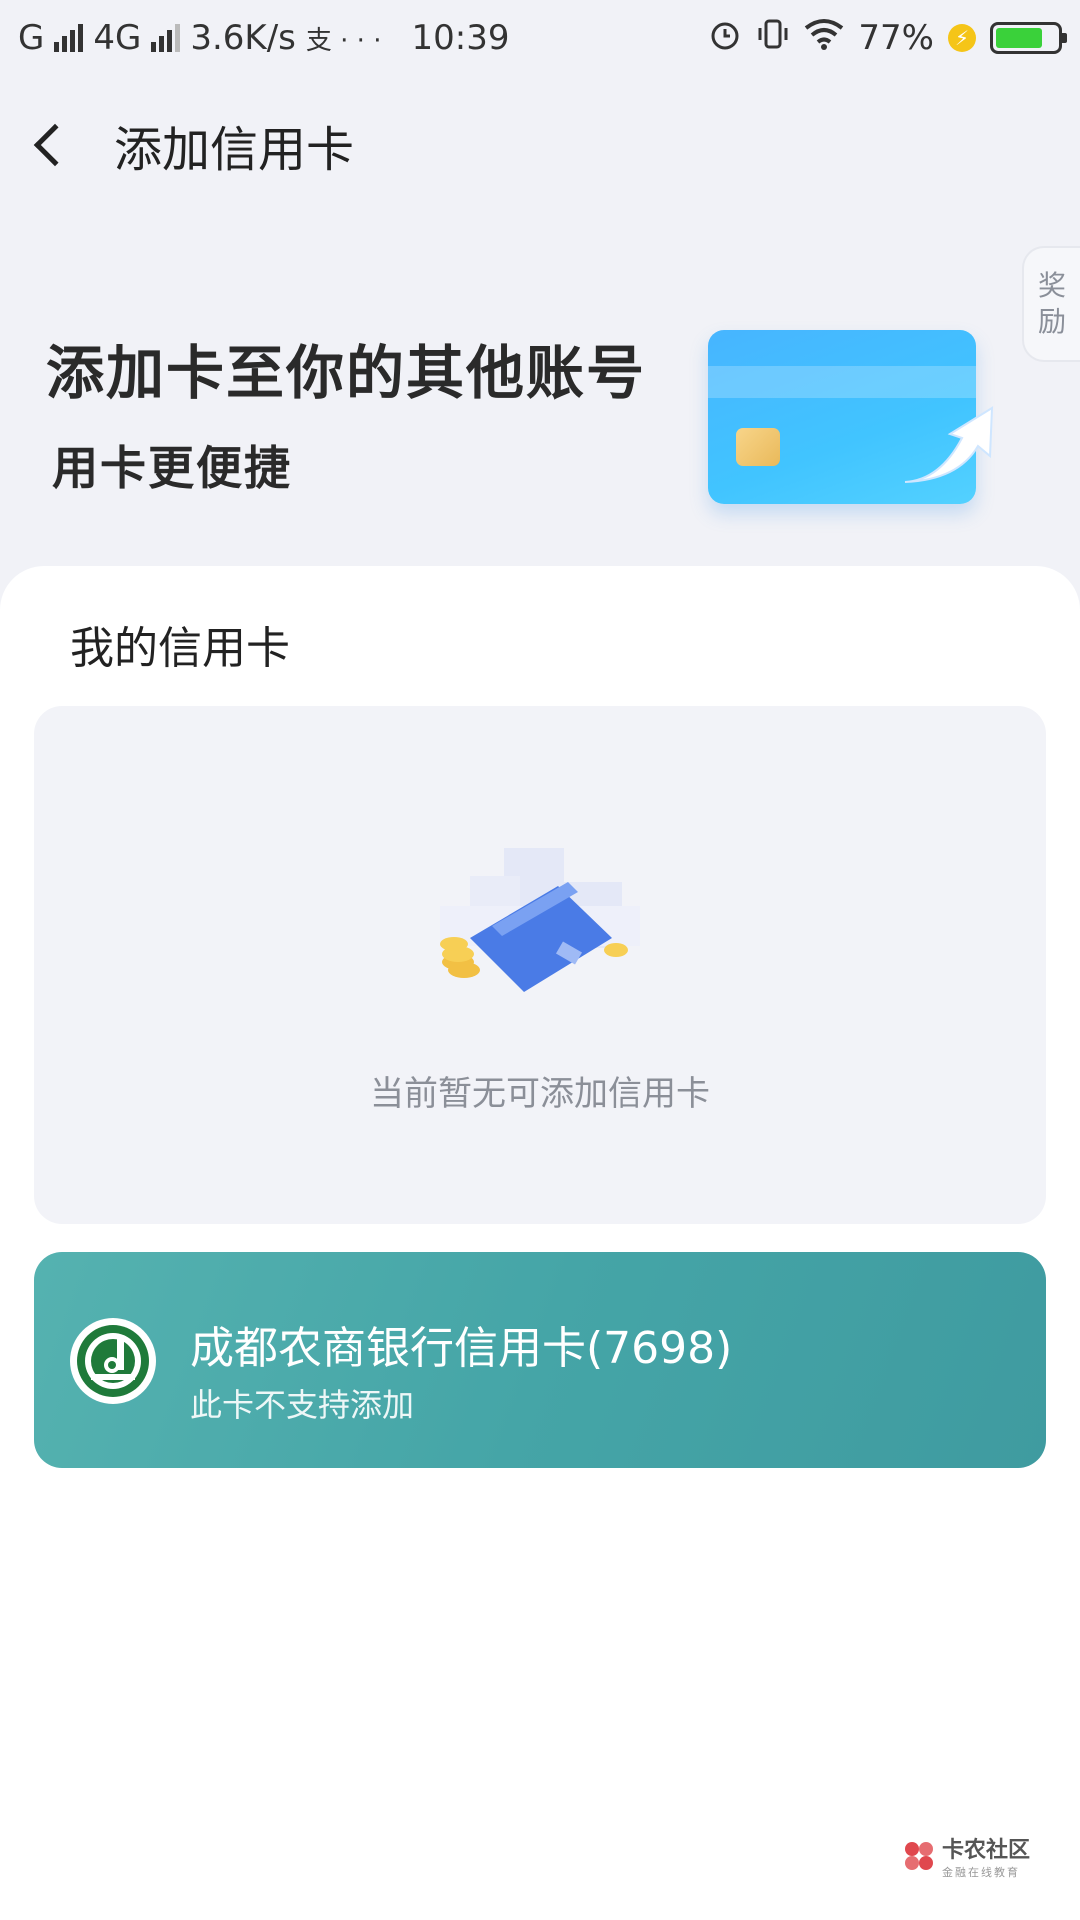  I want to click on section-title: 我的信用卡, so click(180, 648).